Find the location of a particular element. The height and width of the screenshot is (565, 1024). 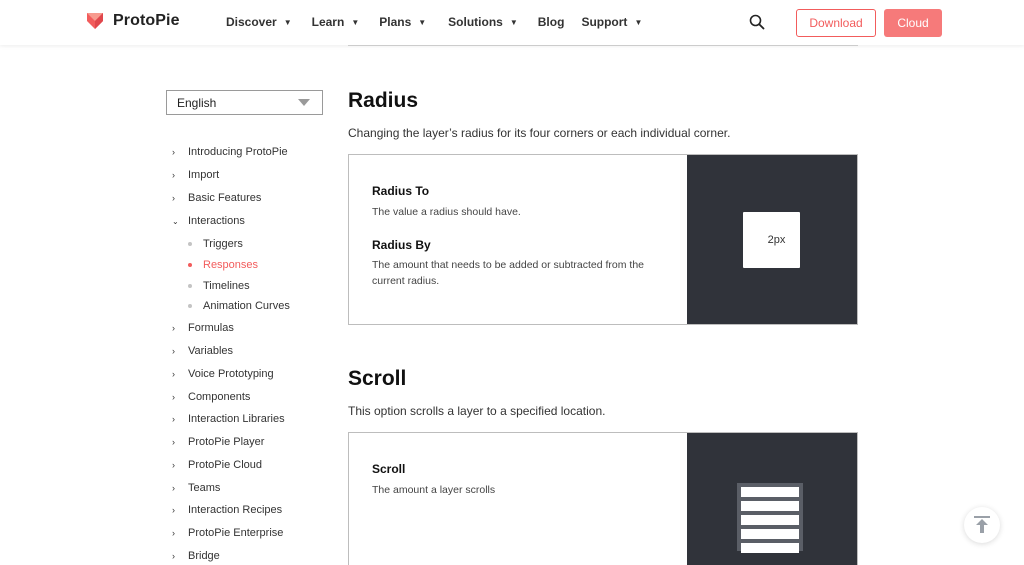

sidebar-subitem-responses: Responses is located at coordinates (223, 265).